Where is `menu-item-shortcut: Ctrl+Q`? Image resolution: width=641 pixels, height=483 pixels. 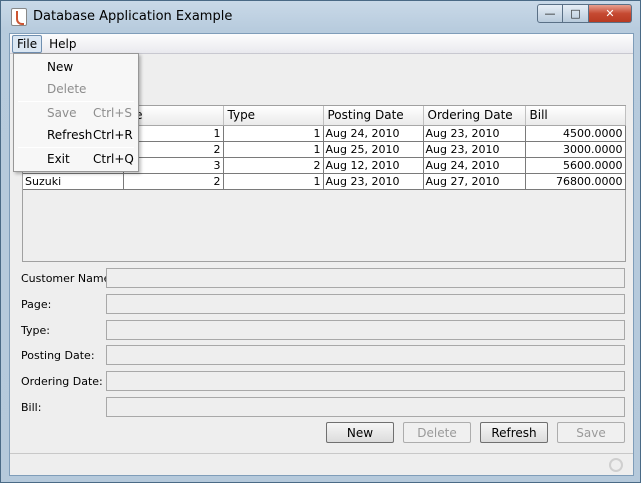
menu-item-shortcut: Ctrl+Q is located at coordinates (113, 159).